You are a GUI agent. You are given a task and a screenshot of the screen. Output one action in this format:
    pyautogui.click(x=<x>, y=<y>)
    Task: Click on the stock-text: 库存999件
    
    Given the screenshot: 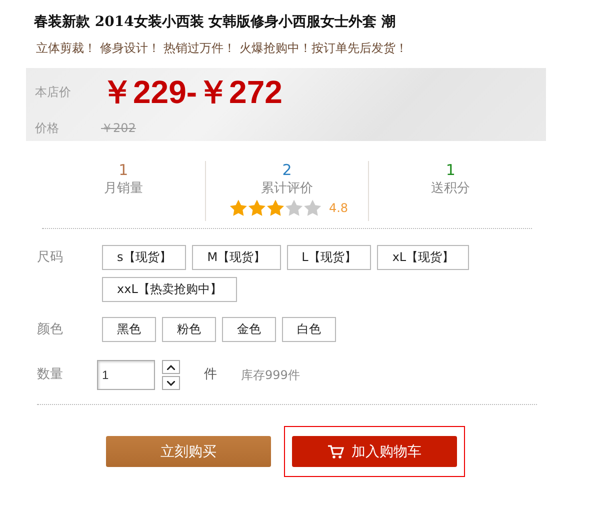 What is the action you would take?
    pyautogui.click(x=270, y=375)
    